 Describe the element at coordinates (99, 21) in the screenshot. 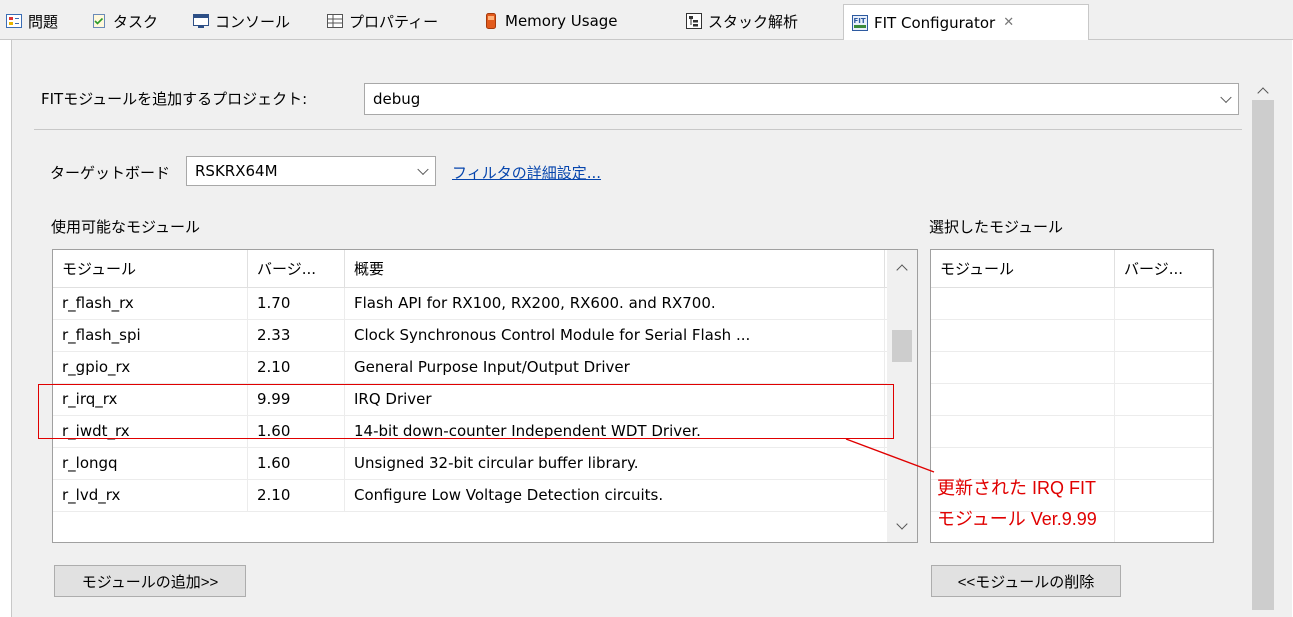

I see `tasks-icon` at that location.